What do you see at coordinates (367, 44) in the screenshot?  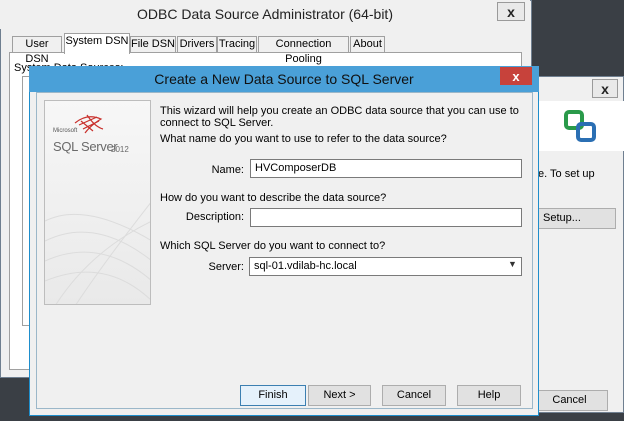 I see `tab-about: About` at bounding box center [367, 44].